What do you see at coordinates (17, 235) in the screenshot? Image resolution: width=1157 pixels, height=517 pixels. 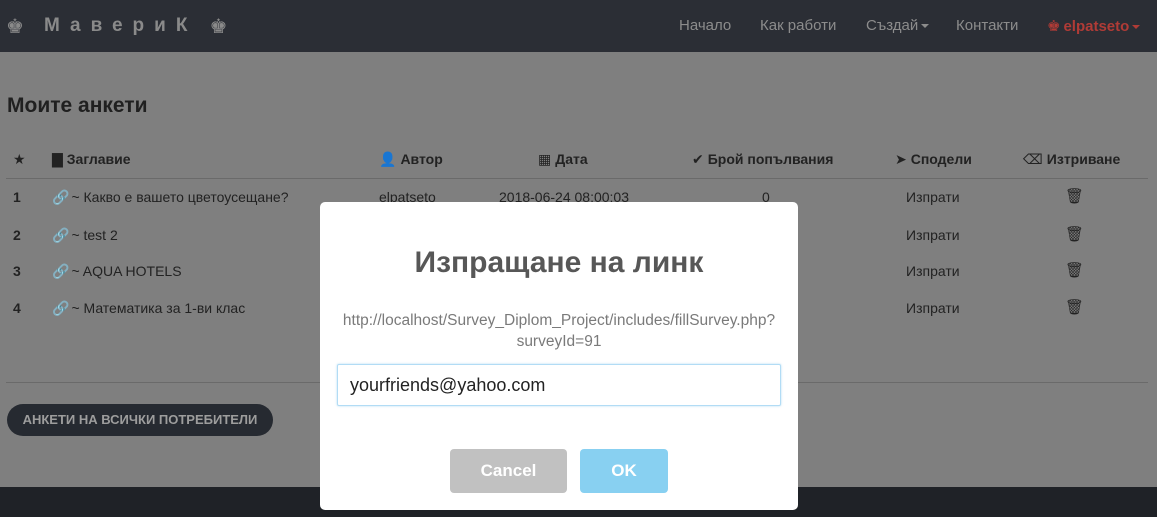 I see `row-number: 2` at bounding box center [17, 235].